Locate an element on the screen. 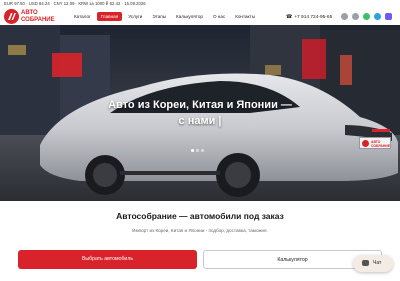 The image size is (400, 281). social-icons is located at coordinates (364, 16).